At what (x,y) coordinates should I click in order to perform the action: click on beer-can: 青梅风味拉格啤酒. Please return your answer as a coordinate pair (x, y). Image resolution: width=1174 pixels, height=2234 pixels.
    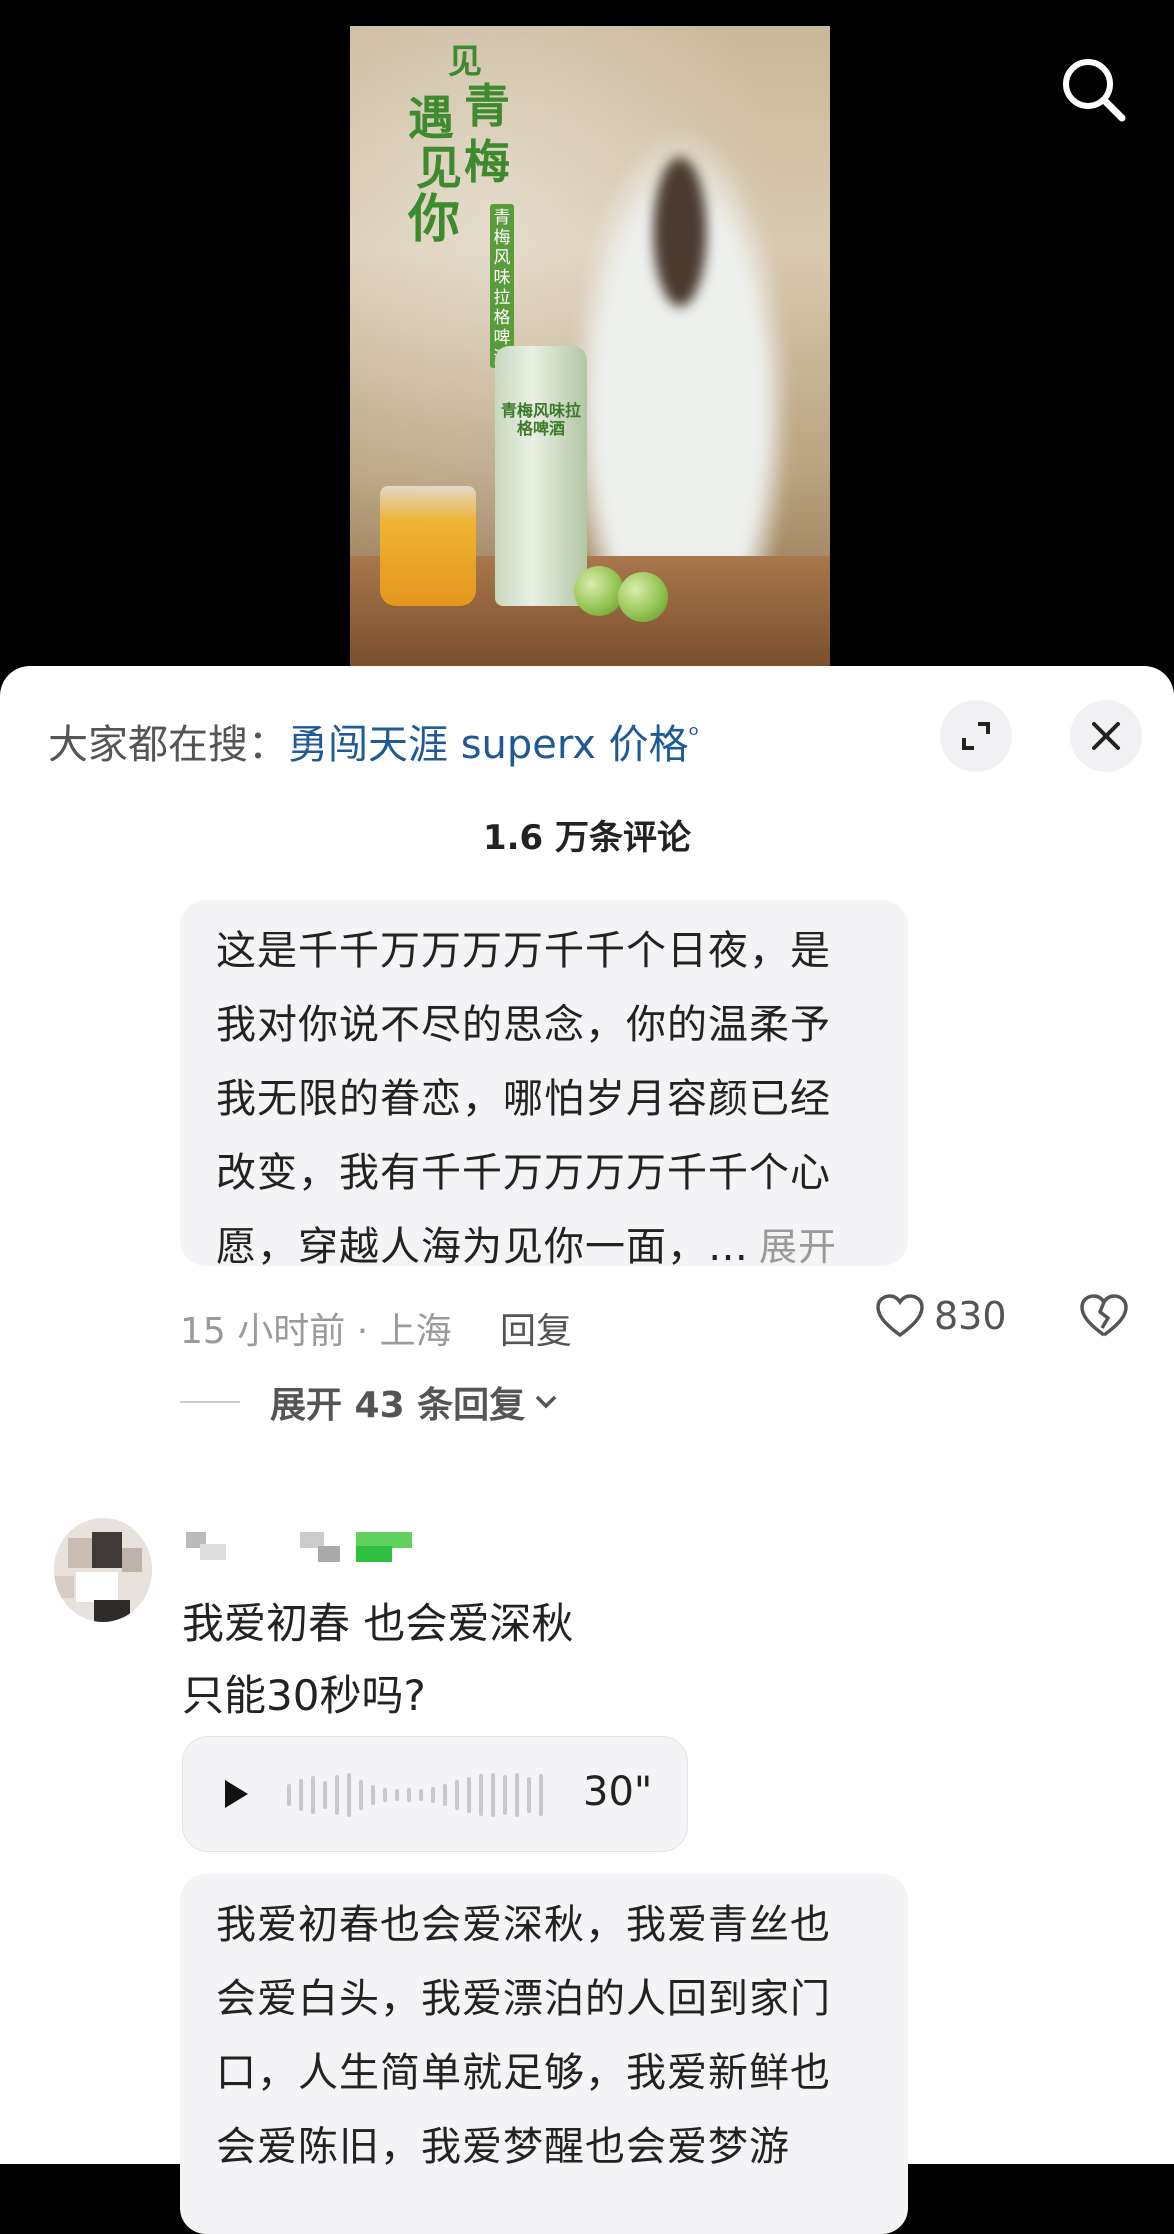
    Looking at the image, I should click on (541, 476).